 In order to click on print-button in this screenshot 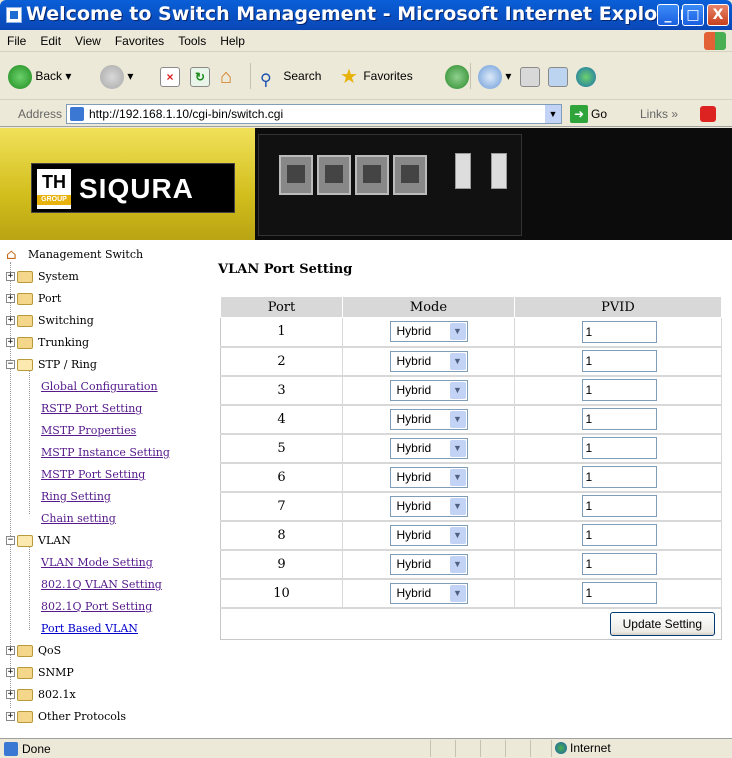, I will do `click(530, 76)`.